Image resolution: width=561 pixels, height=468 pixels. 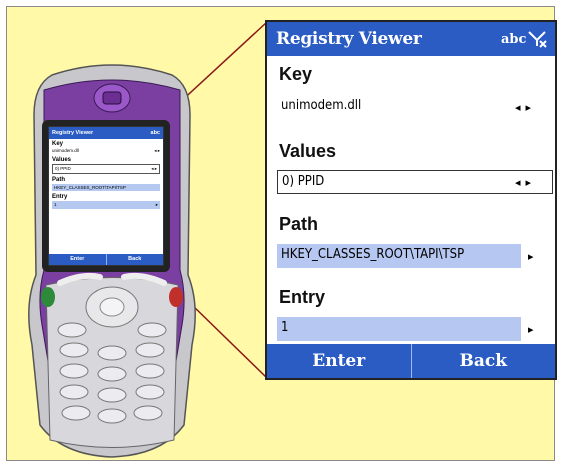 I want to click on mini-values-label: Values, so click(x=62, y=160).